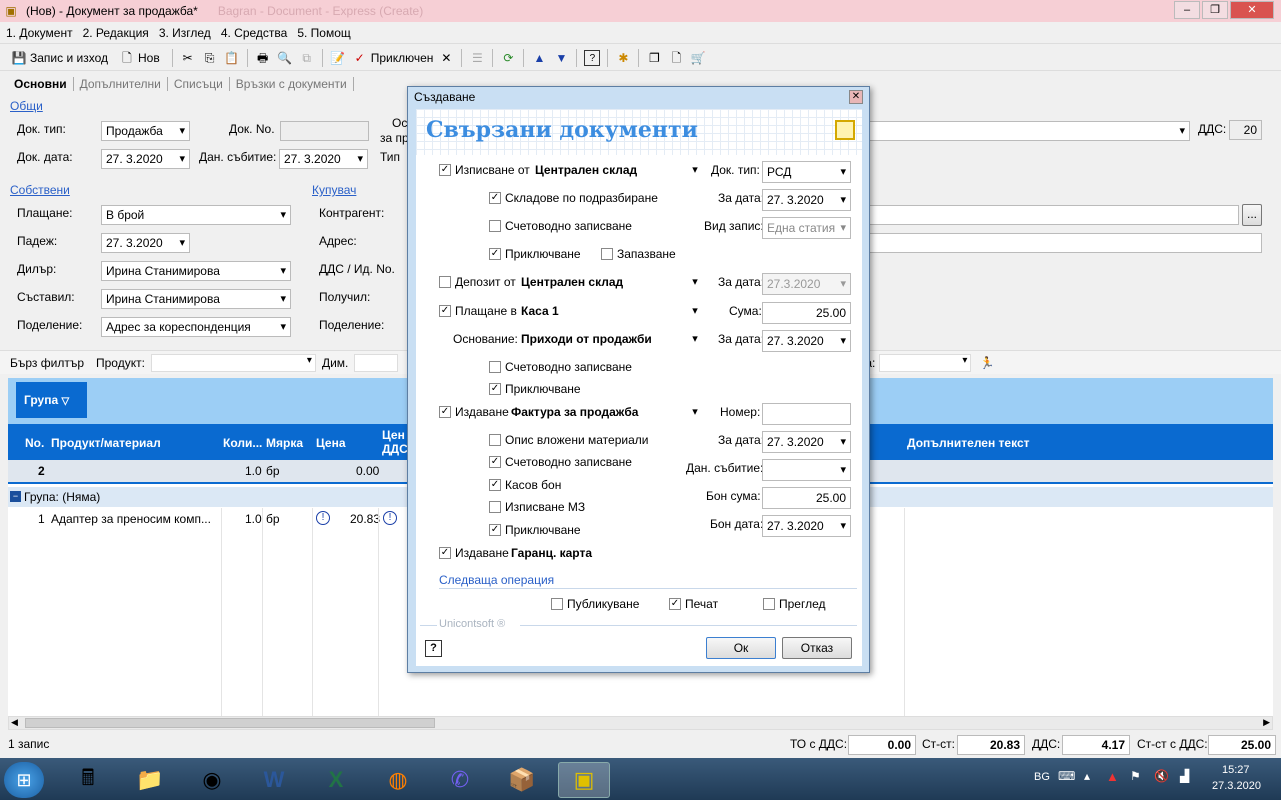 The image size is (1281, 800). I want to click on record-type-select: Една статия, so click(806, 228).